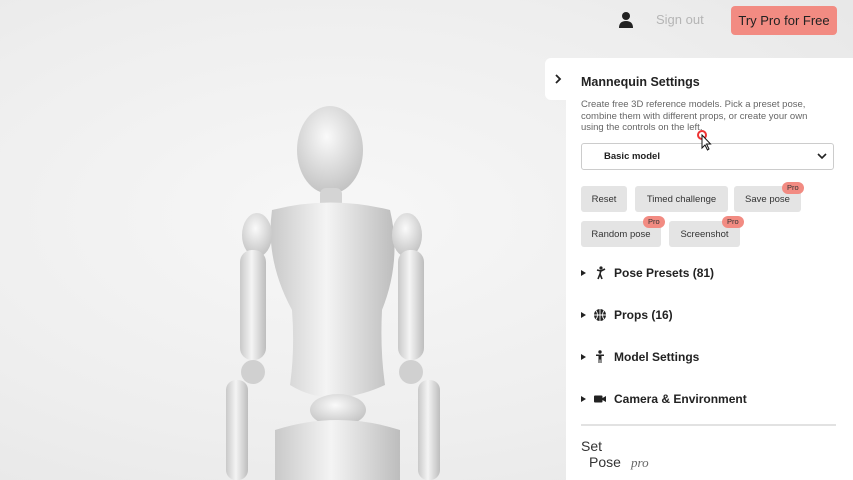 Image resolution: width=853 pixels, height=480 pixels. Describe the element at coordinates (657, 357) in the screenshot. I see `section-label: Model Settings` at that location.